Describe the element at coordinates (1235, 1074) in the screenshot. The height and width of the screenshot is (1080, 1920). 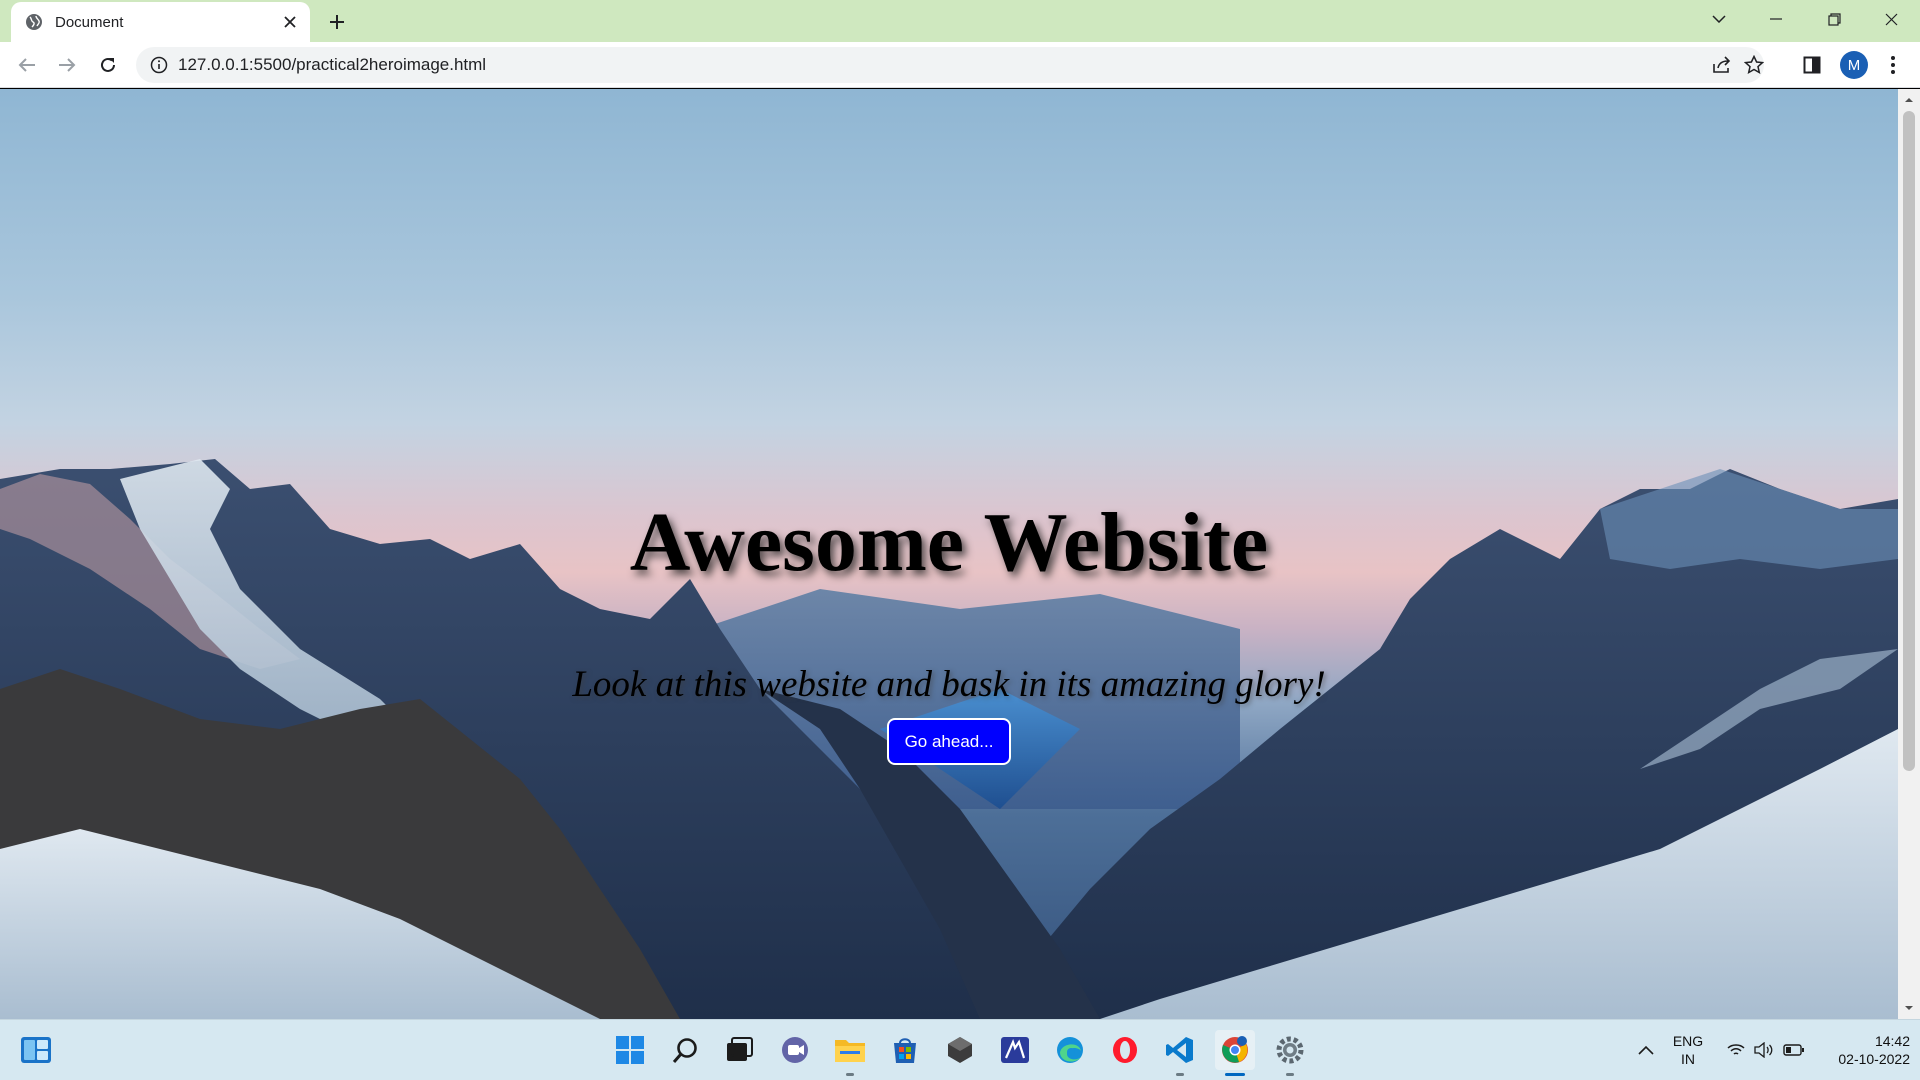
I see `active-indicator` at that location.